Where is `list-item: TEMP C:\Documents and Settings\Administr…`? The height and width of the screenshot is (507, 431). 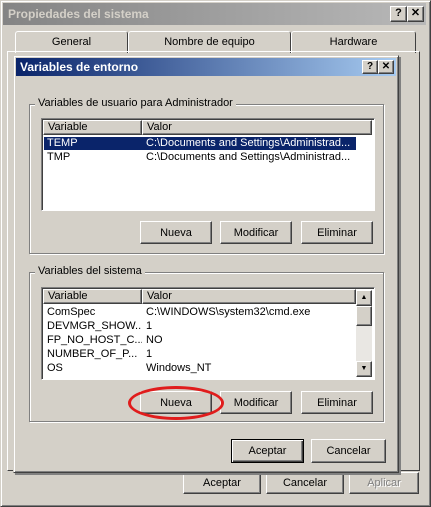
list-item: TEMP C:\Documents and Settings\Administr… is located at coordinates (200, 143).